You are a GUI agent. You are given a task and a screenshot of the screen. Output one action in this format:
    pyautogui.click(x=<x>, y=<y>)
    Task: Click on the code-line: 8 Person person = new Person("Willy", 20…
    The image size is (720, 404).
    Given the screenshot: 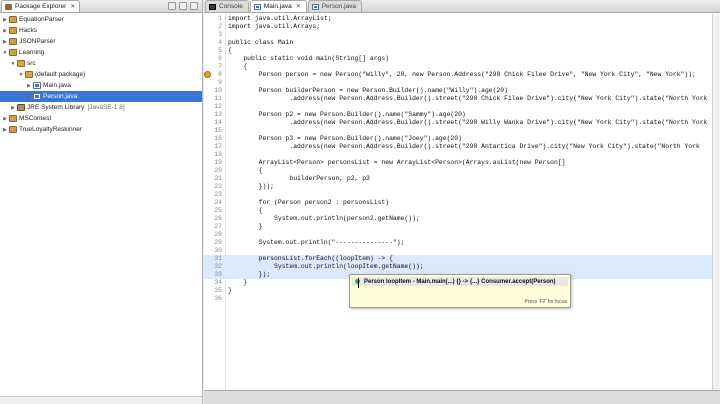 What is the action you would take?
    pyautogui.click(x=462, y=75)
    